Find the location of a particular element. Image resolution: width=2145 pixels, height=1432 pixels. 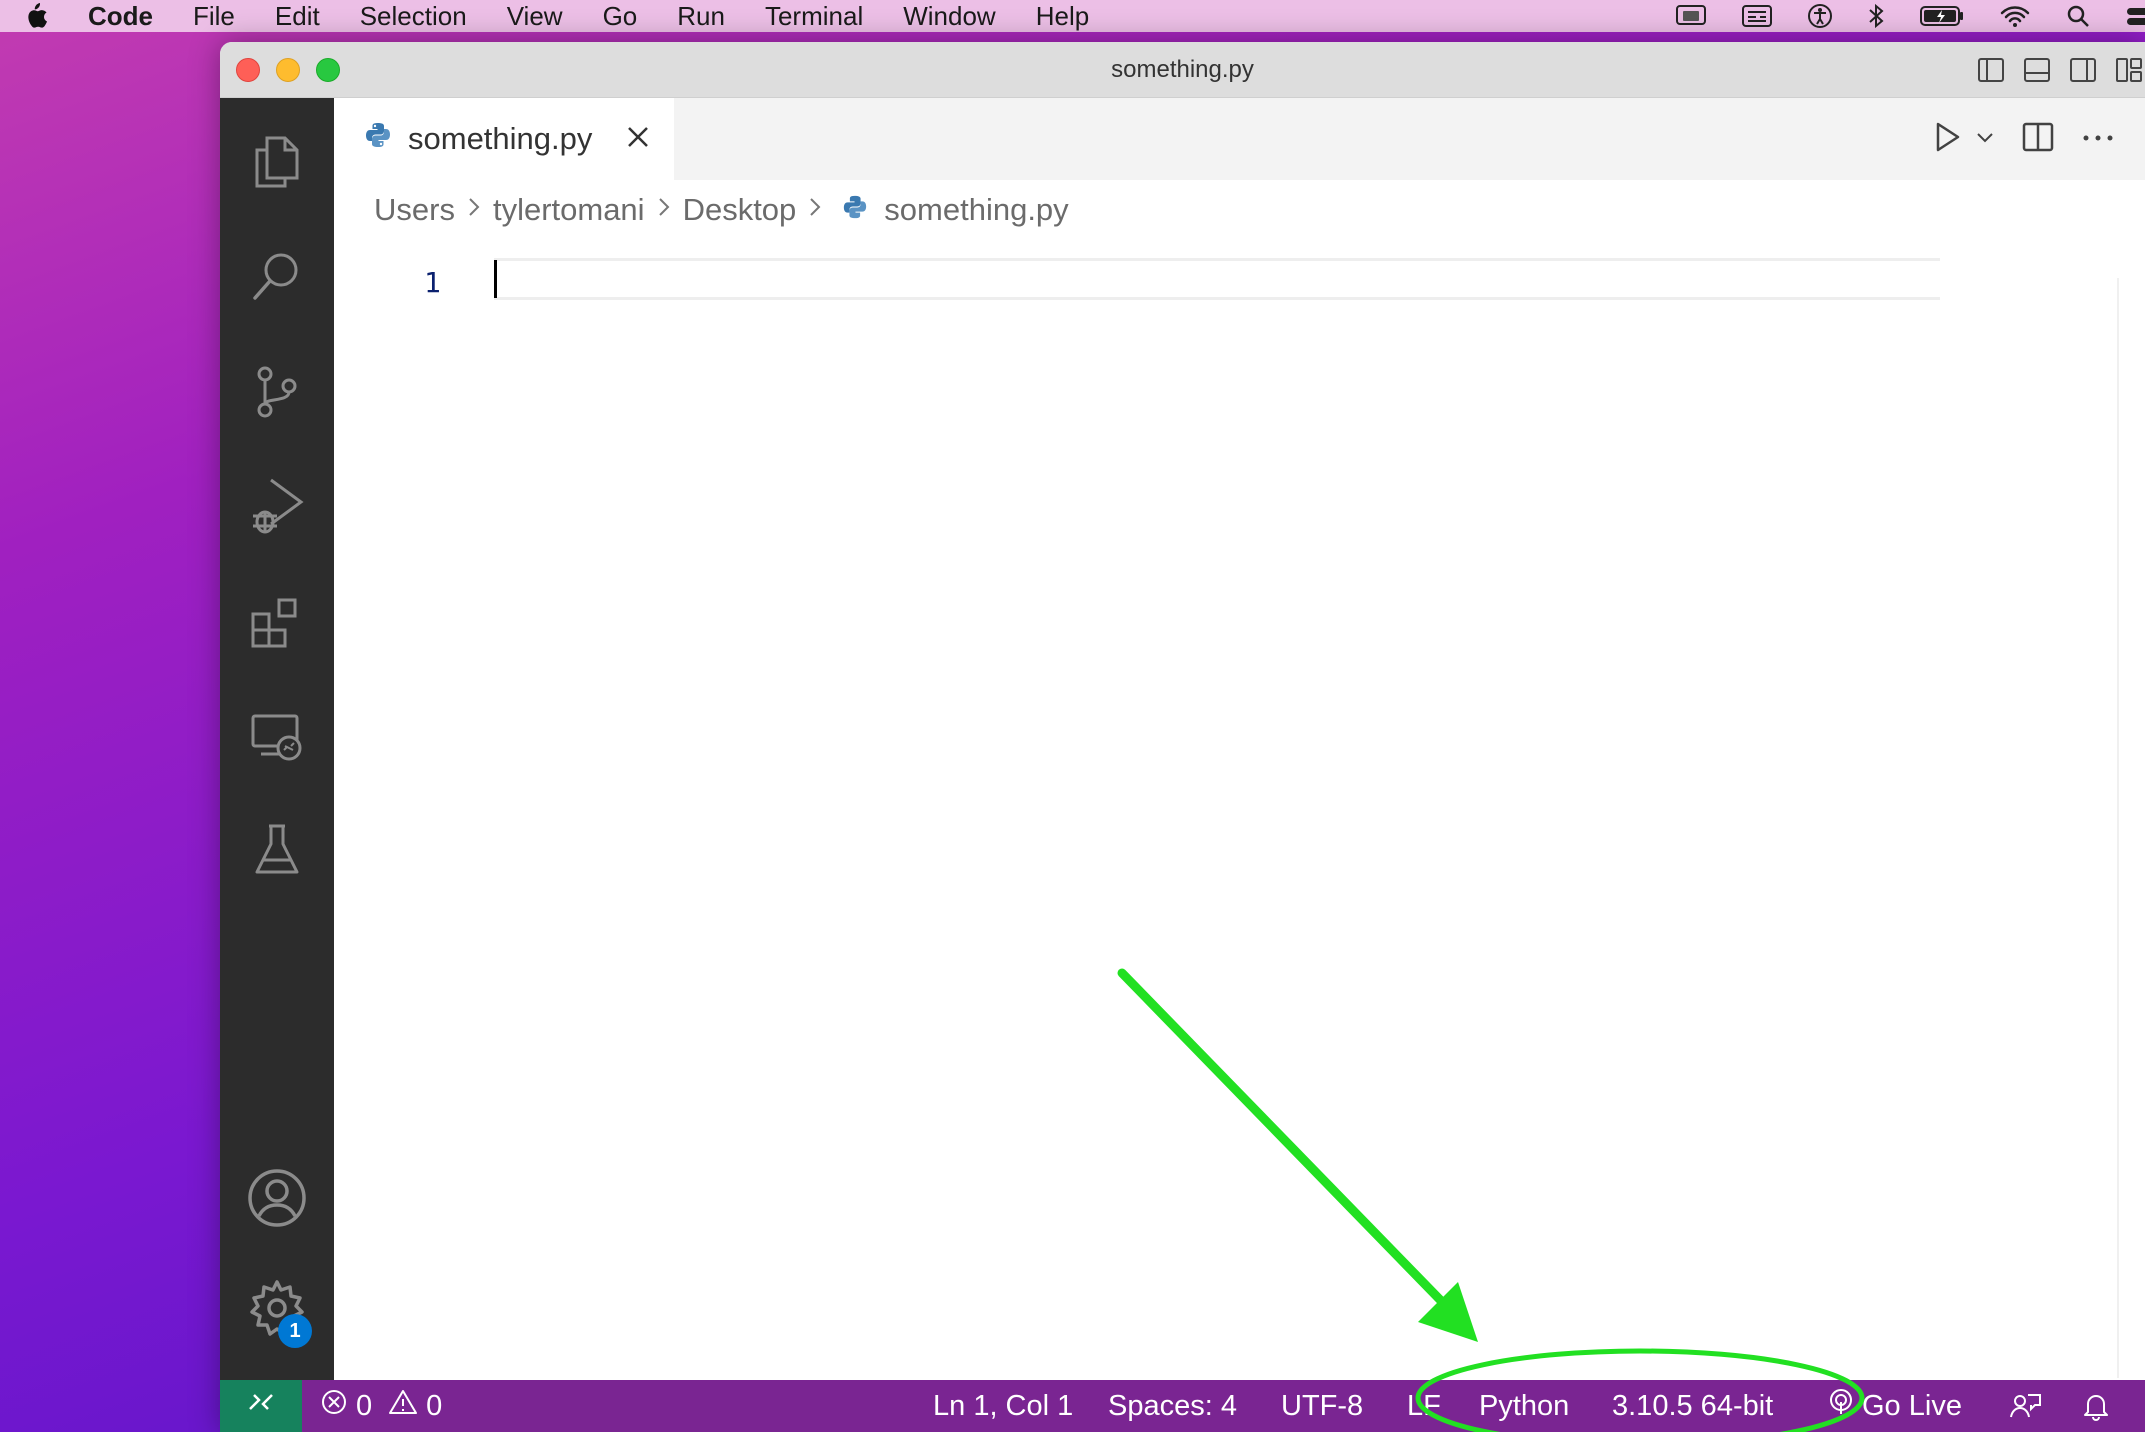

go-live-label: Go Live is located at coordinates (1912, 1405).